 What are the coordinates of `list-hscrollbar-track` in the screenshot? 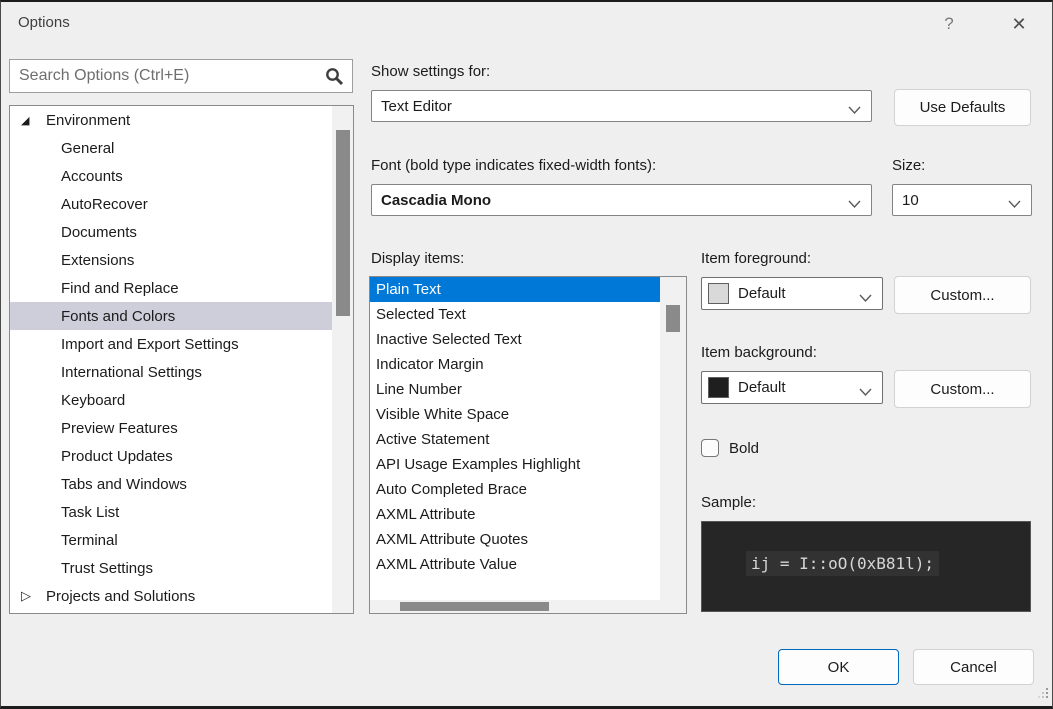 It's located at (515, 606).